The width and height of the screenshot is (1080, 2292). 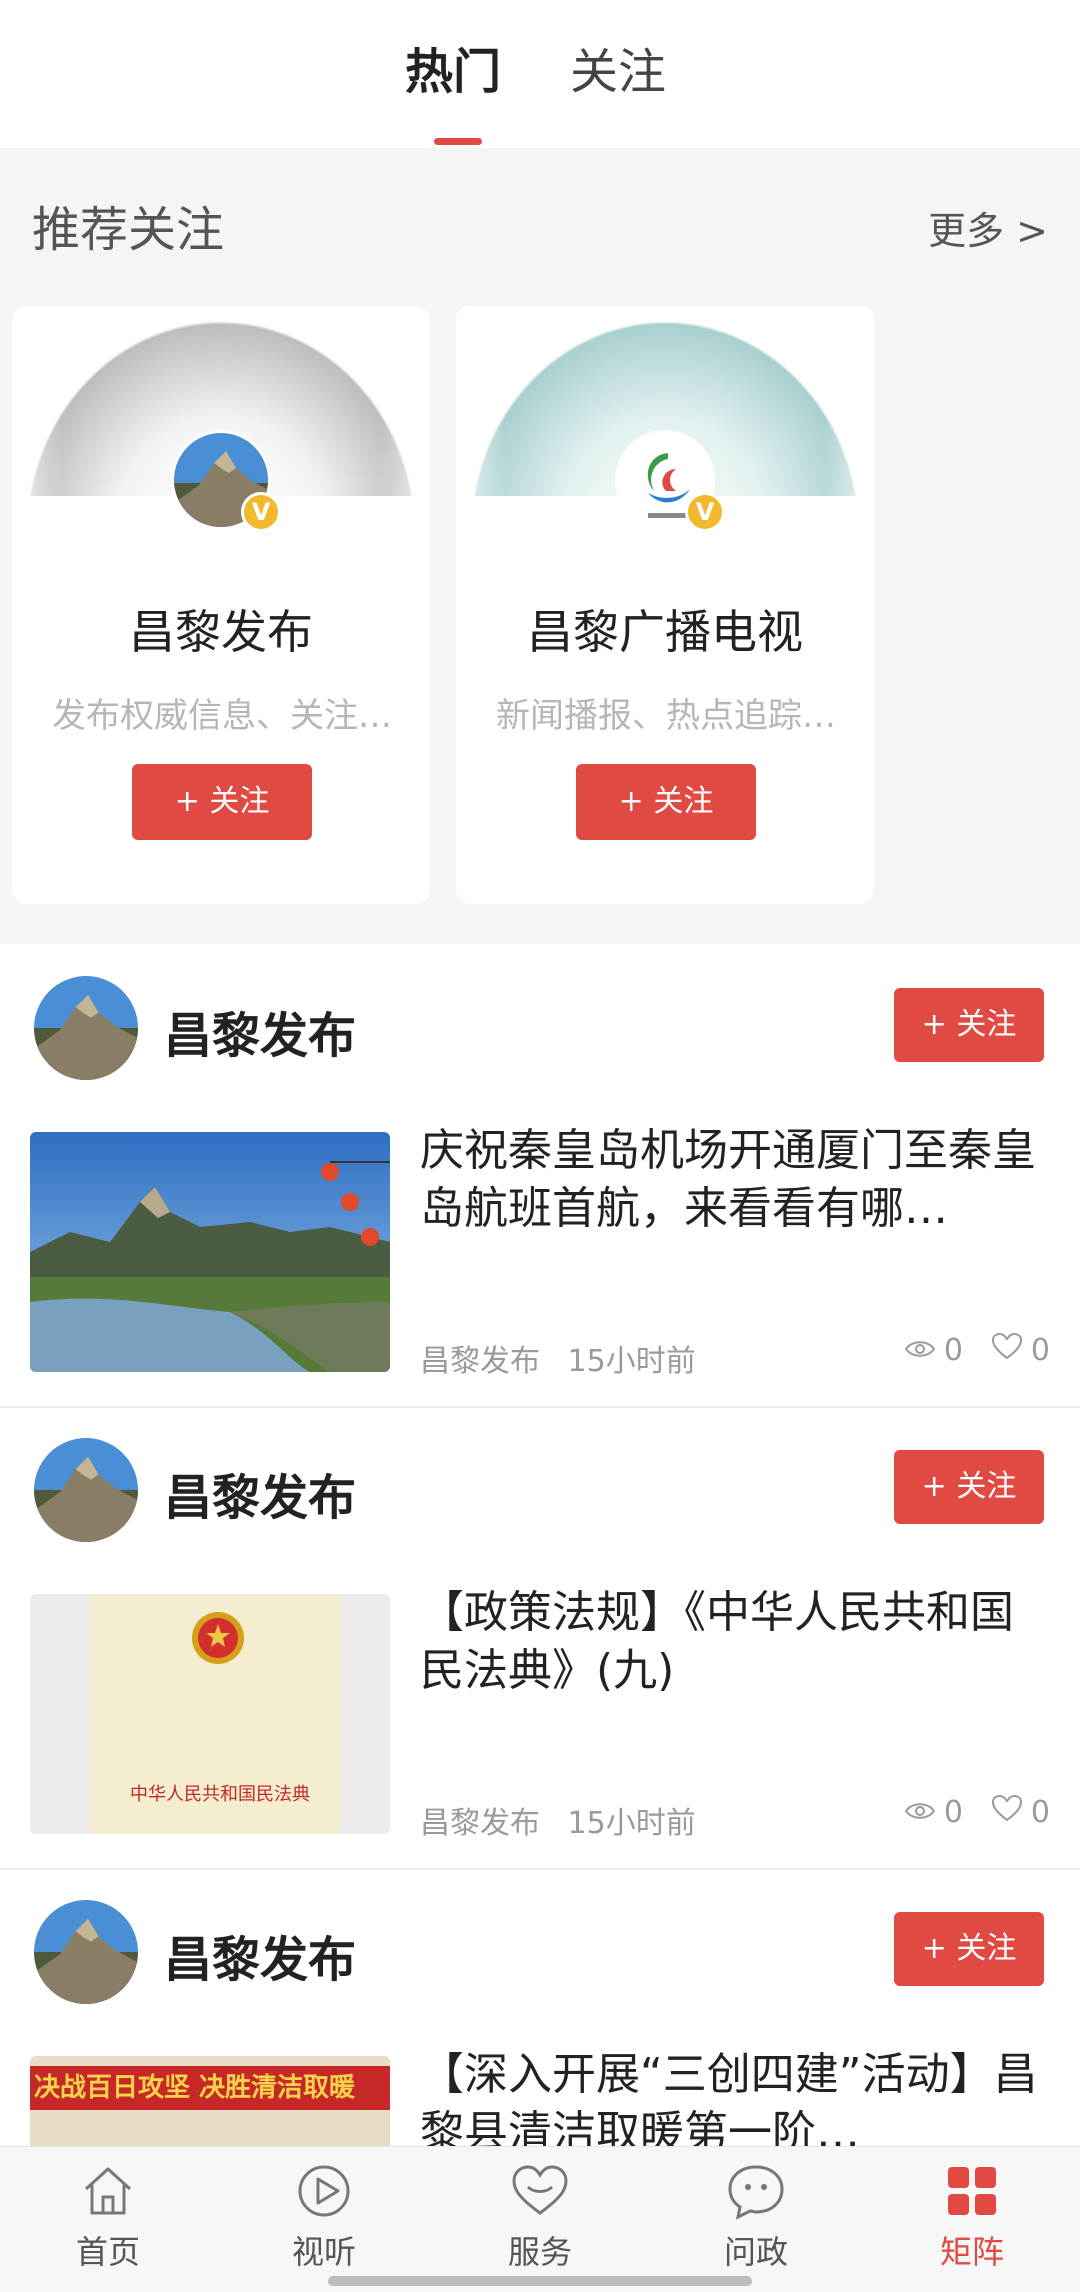 What do you see at coordinates (218, 1638) in the screenshot?
I see `emblem-icon` at bounding box center [218, 1638].